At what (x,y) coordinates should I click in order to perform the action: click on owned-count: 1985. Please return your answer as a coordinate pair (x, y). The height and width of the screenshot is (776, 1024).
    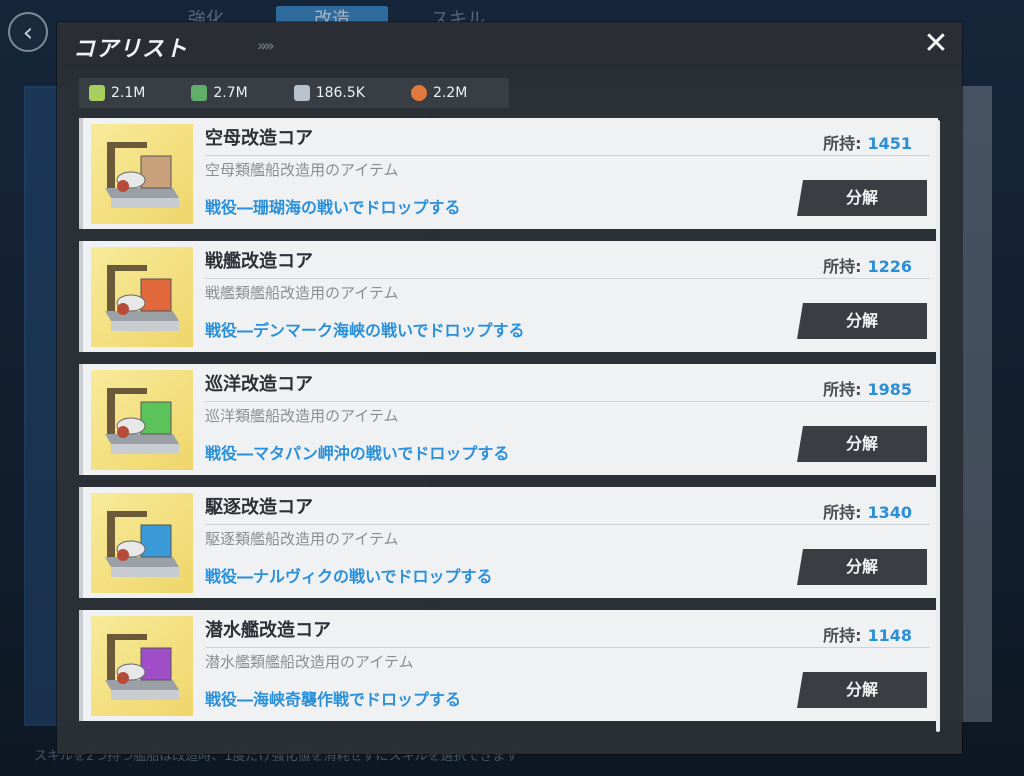
    Looking at the image, I should click on (889, 389).